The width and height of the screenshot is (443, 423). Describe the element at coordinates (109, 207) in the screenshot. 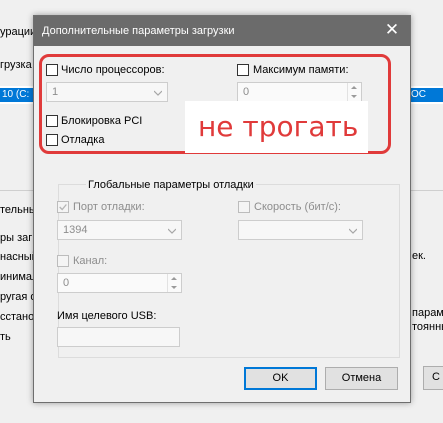

I see `debug-port-label: Порт отладки:` at that location.